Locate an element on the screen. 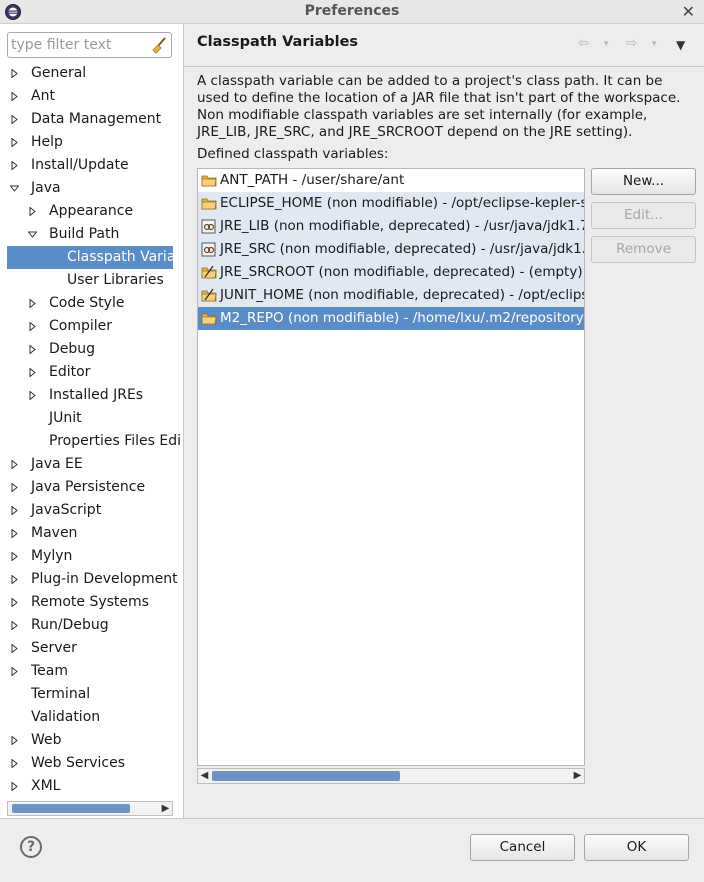 Image resolution: width=704 pixels, height=882 pixels. filter-input is located at coordinates (80, 45).